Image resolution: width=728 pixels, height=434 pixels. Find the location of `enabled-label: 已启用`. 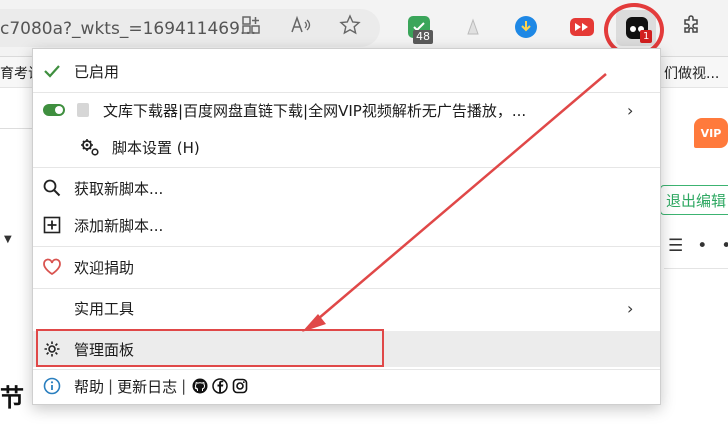

enabled-label: 已启用 is located at coordinates (97, 71).